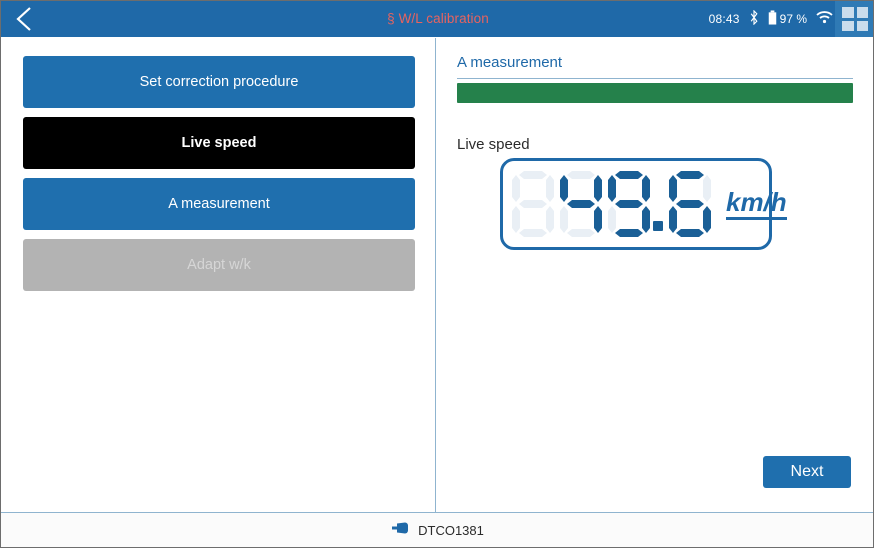  I want to click on chevron-left-icon, so click(24, 19).